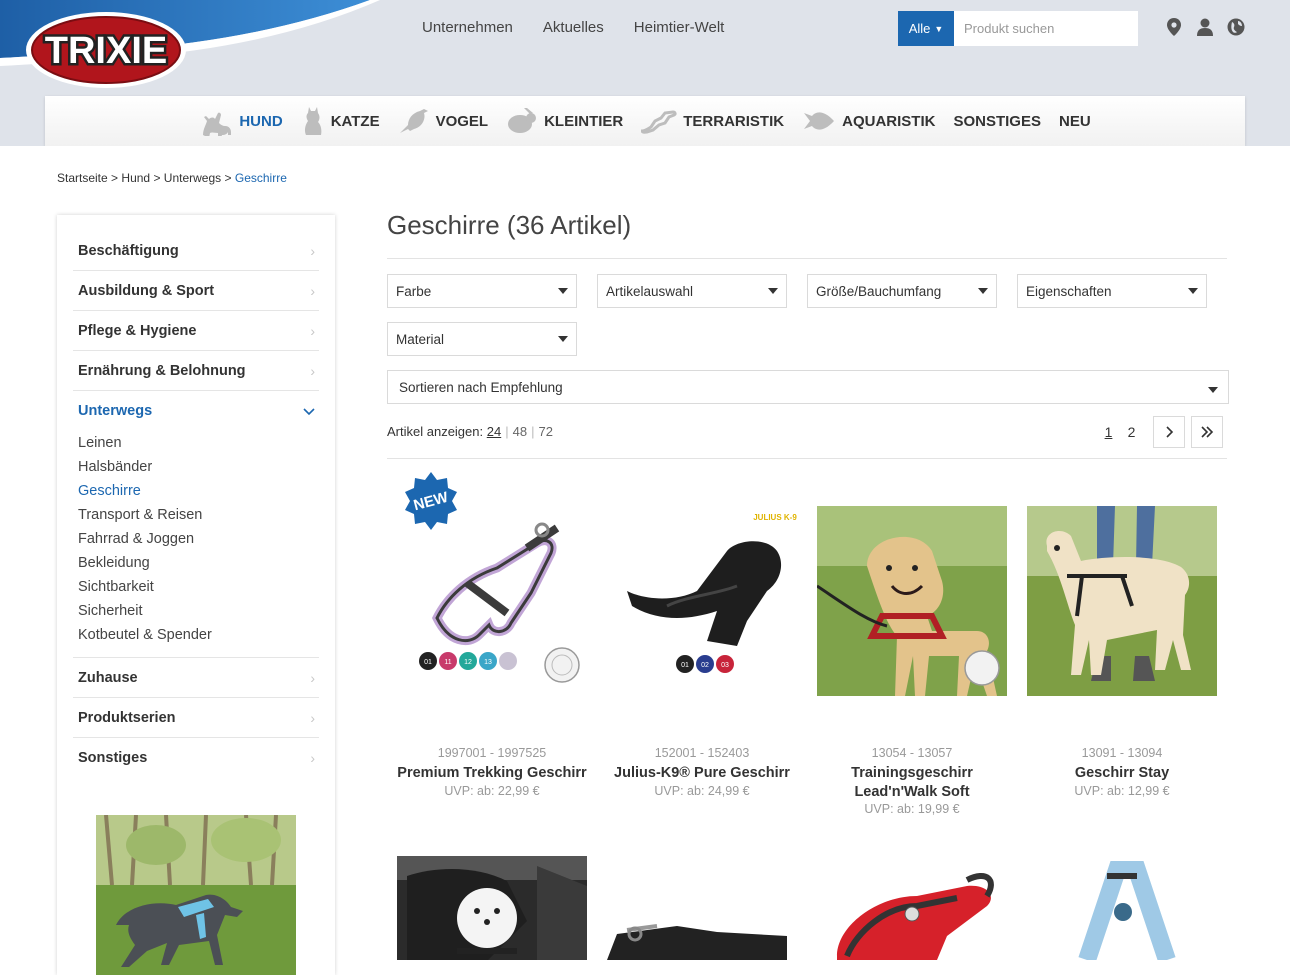 This screenshot has height=975, width=1290. Describe the element at coordinates (1108, 432) in the screenshot. I see `page-link-1: 1` at that location.